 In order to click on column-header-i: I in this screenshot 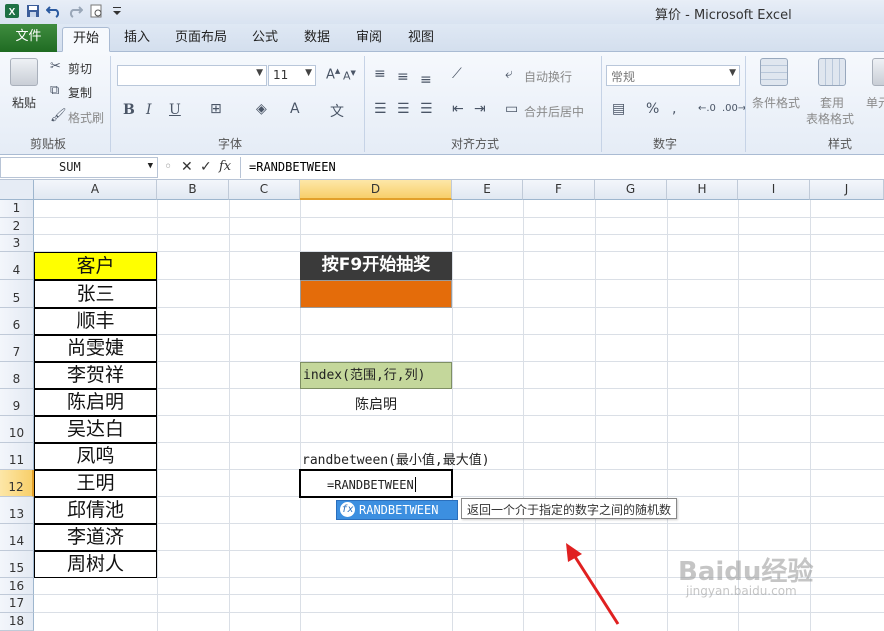, I will do `click(774, 190)`.